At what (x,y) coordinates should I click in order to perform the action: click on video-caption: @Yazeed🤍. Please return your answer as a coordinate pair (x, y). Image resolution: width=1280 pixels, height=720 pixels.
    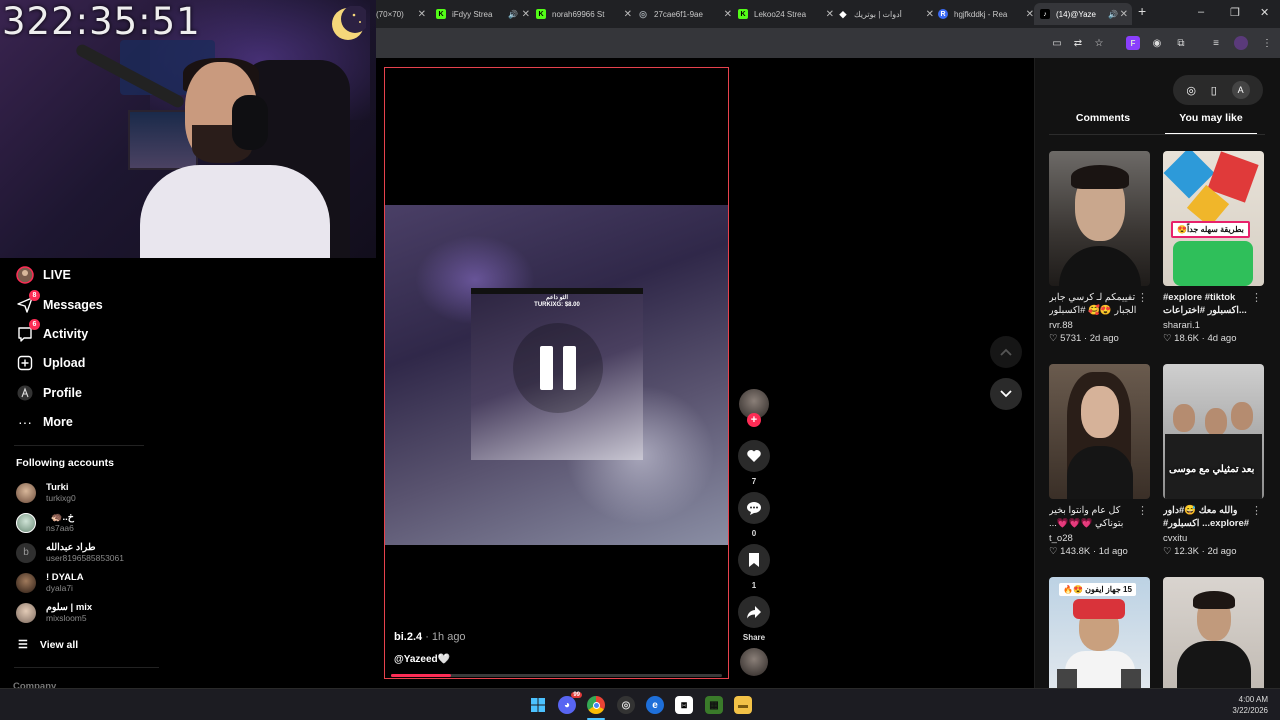
    Looking at the image, I should click on (422, 659).